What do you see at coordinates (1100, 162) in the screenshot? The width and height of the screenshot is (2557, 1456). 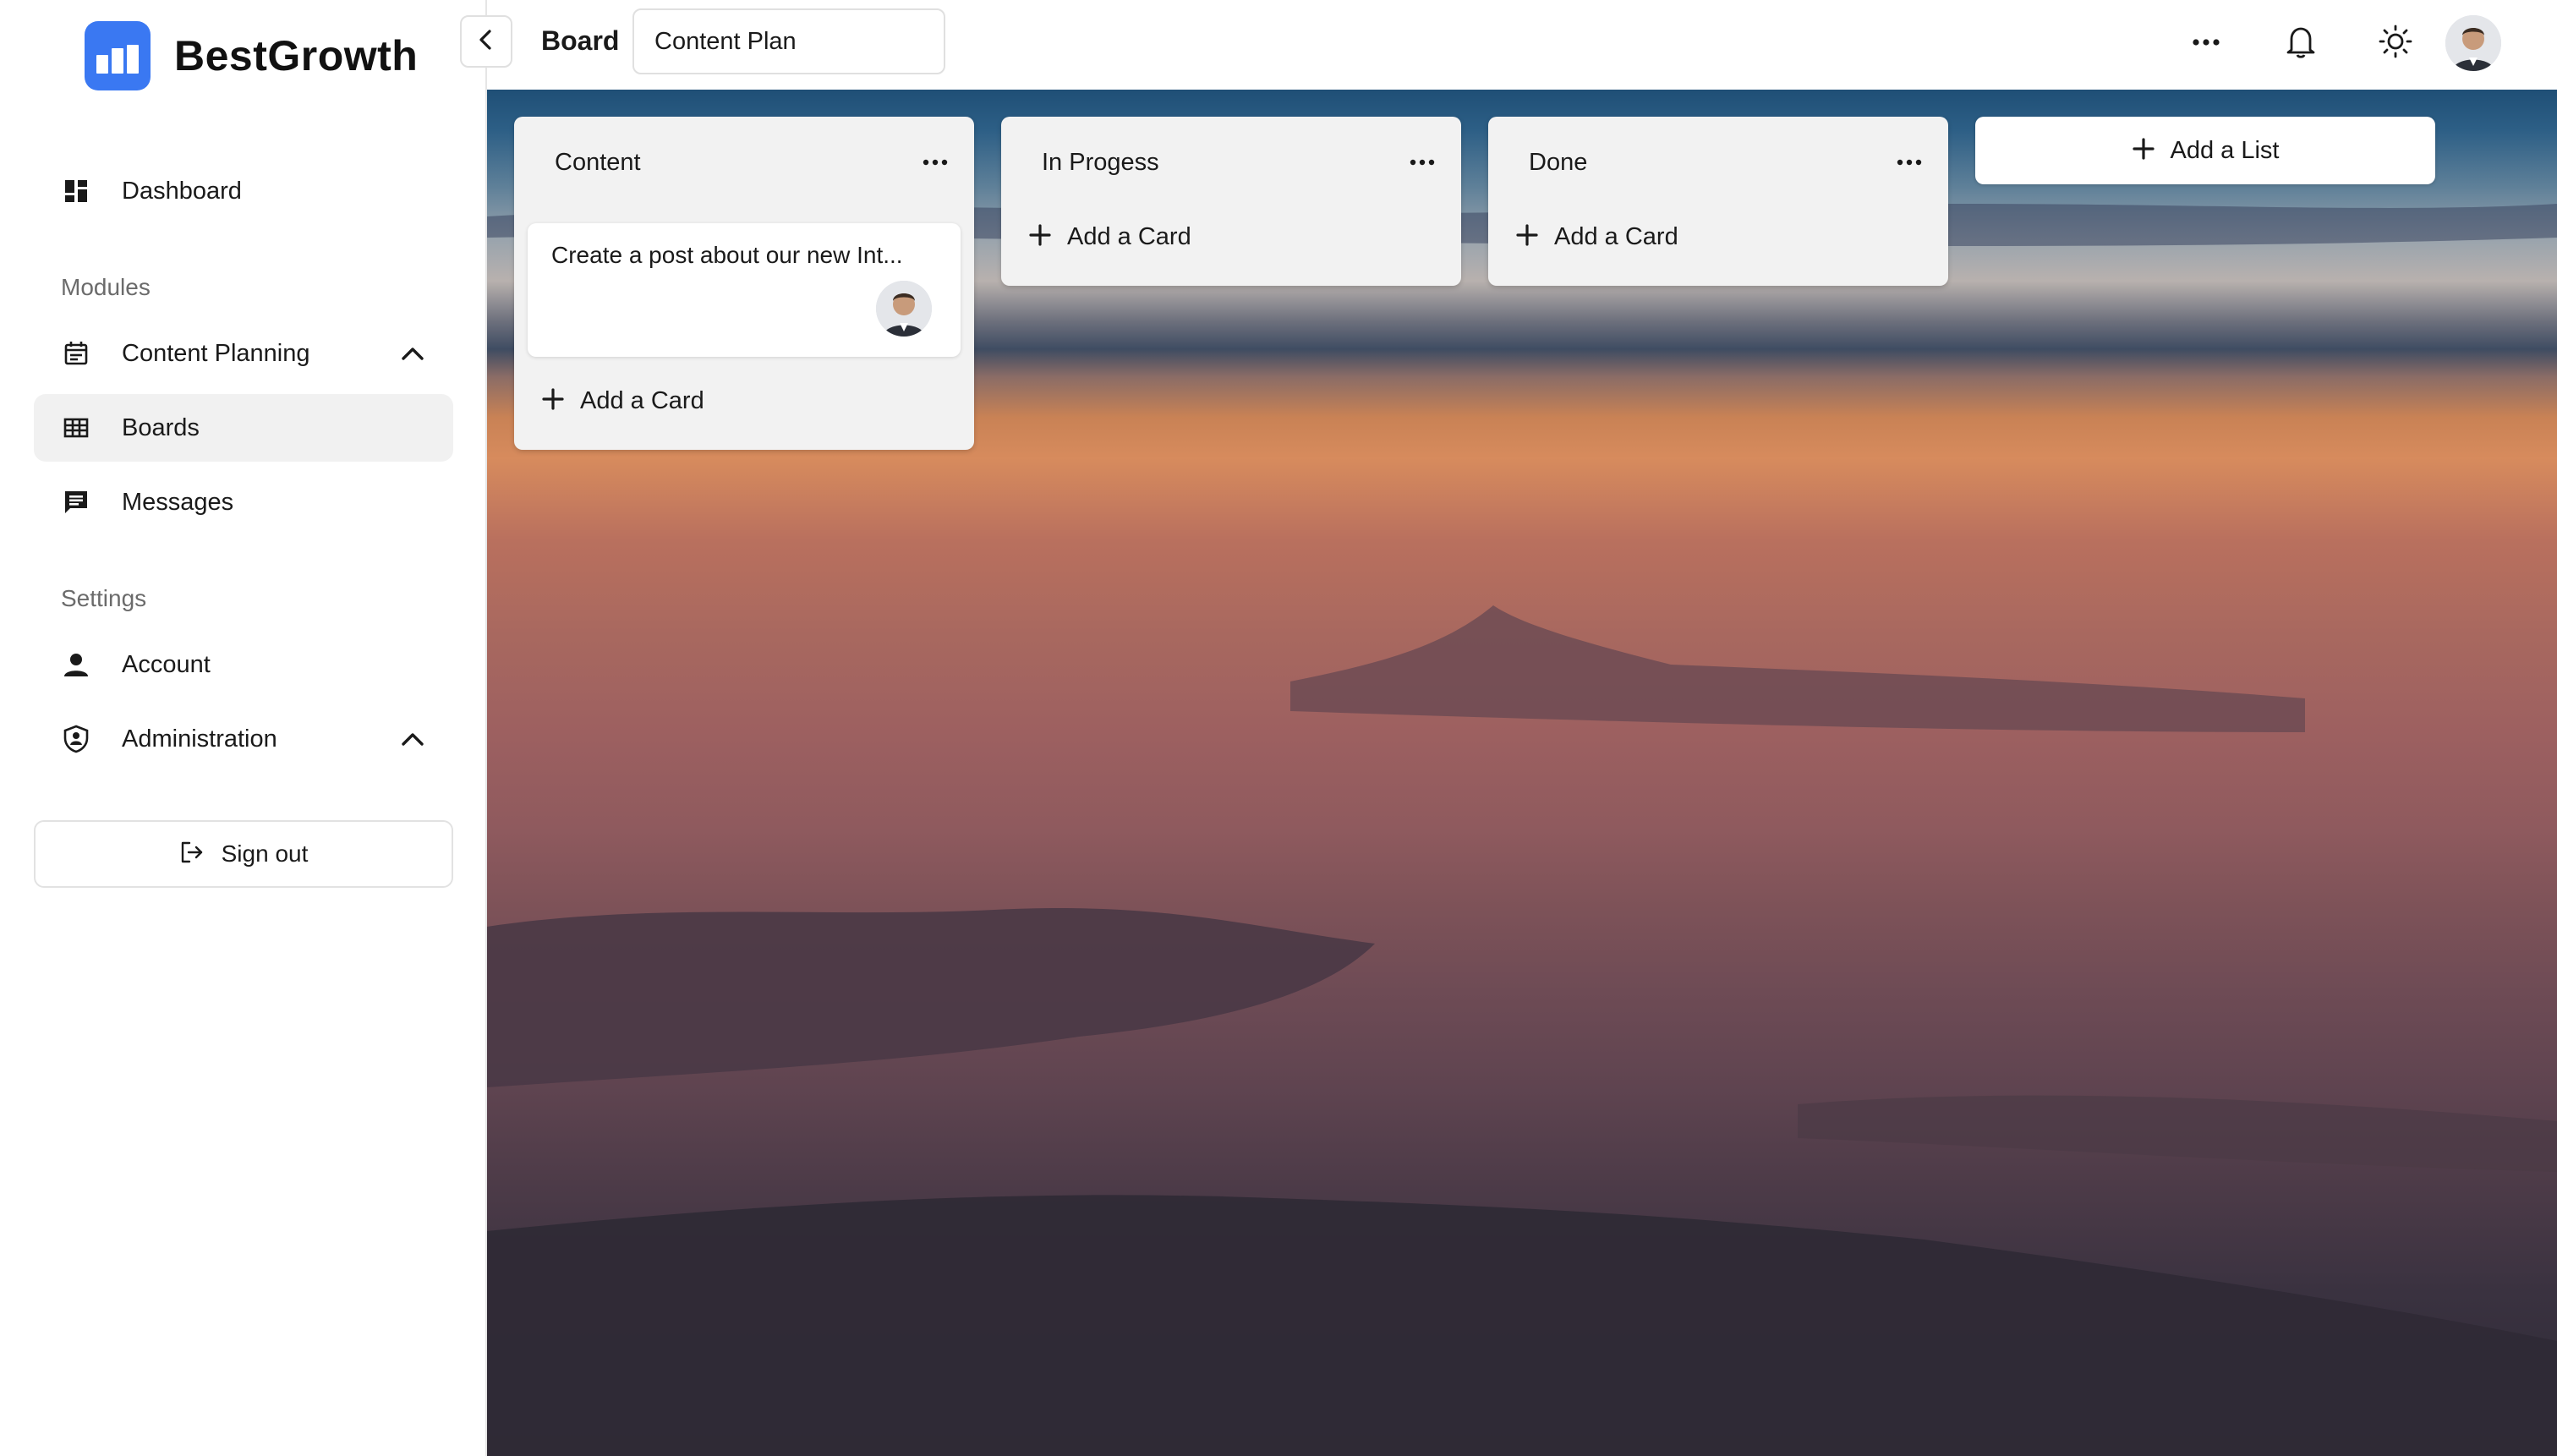 I see `list-title: In Progess` at bounding box center [1100, 162].